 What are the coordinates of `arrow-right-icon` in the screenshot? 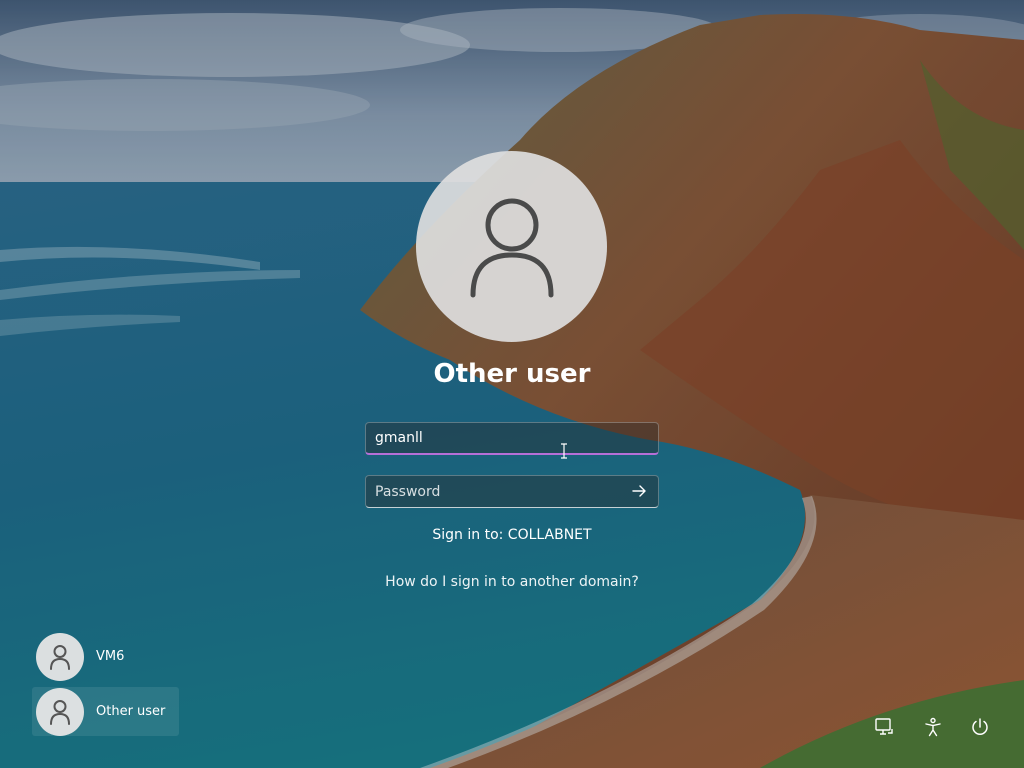 It's located at (639, 491).